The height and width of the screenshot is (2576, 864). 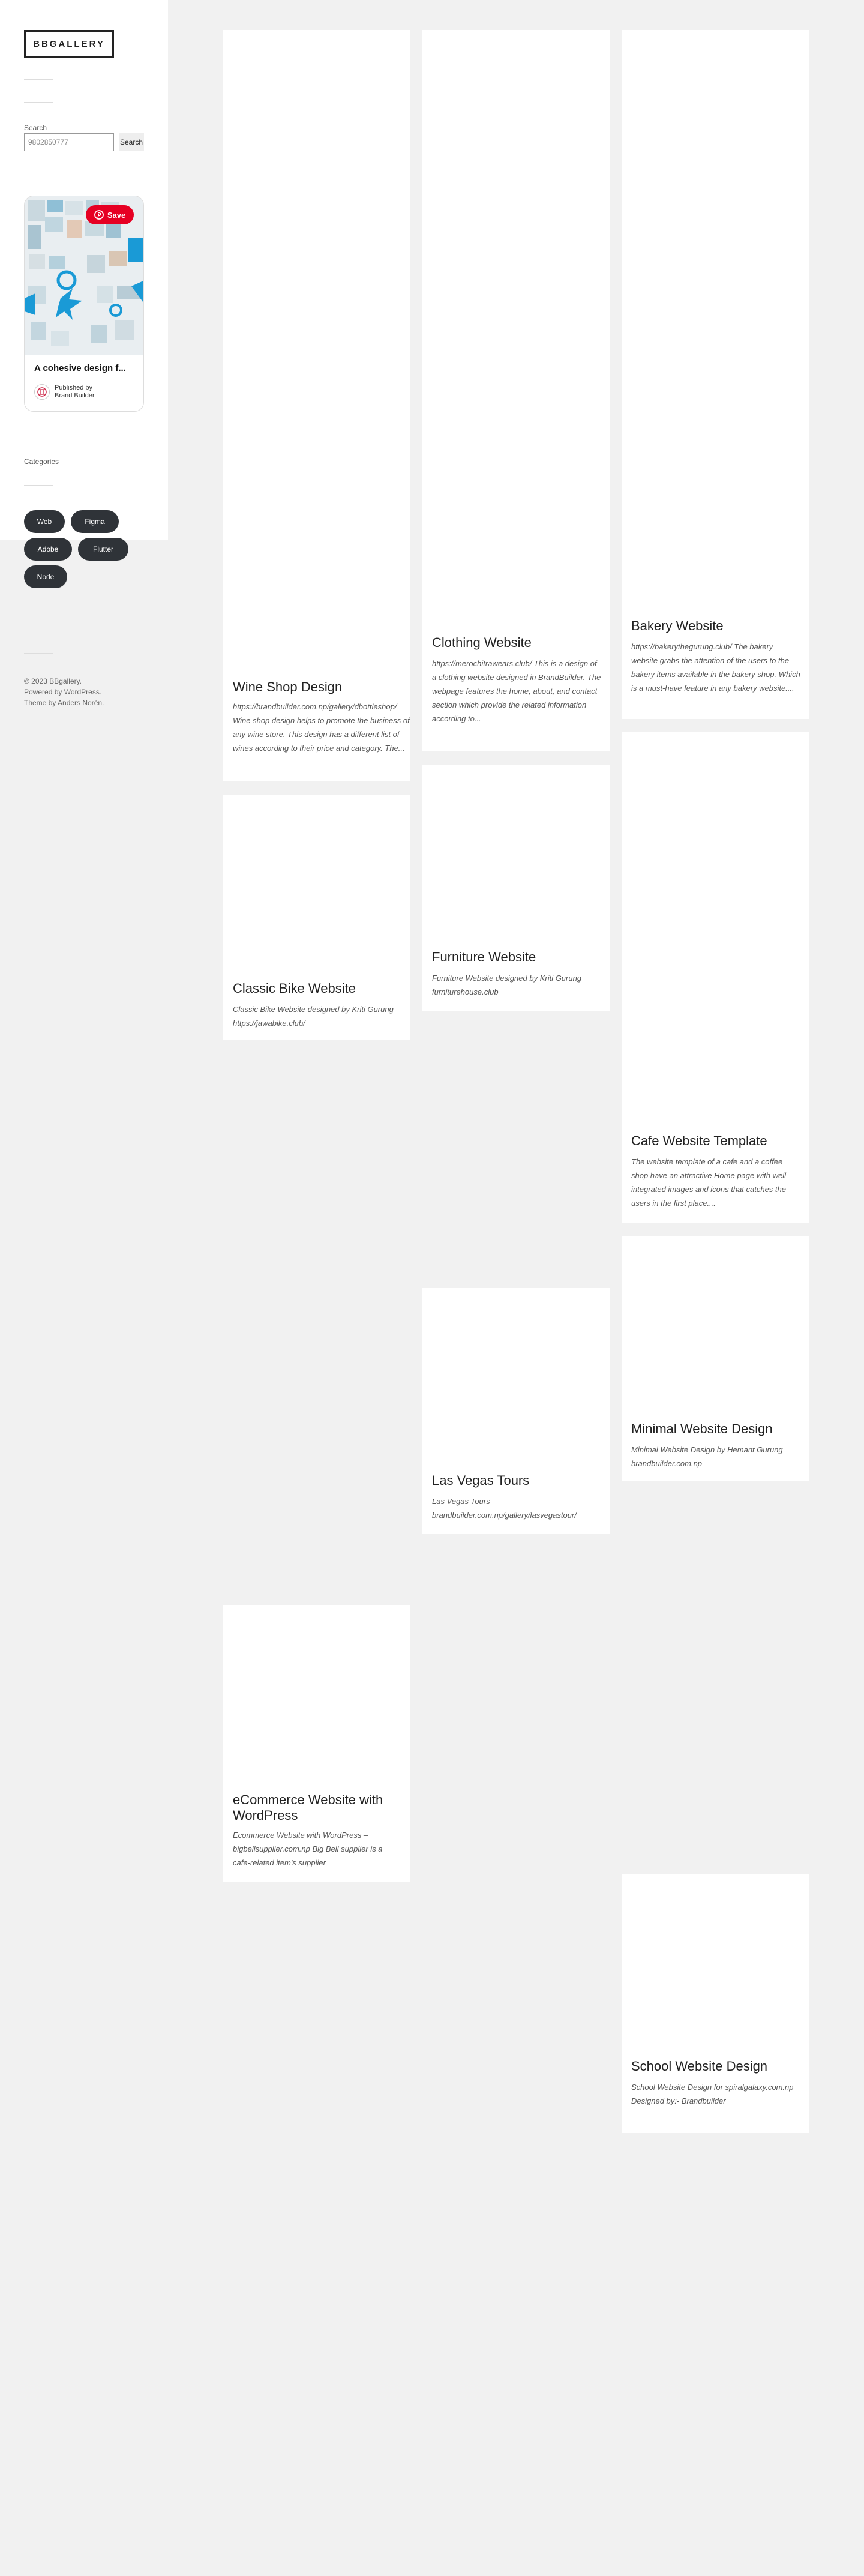 I want to click on tag-adobe: Adobe, so click(x=48, y=549).